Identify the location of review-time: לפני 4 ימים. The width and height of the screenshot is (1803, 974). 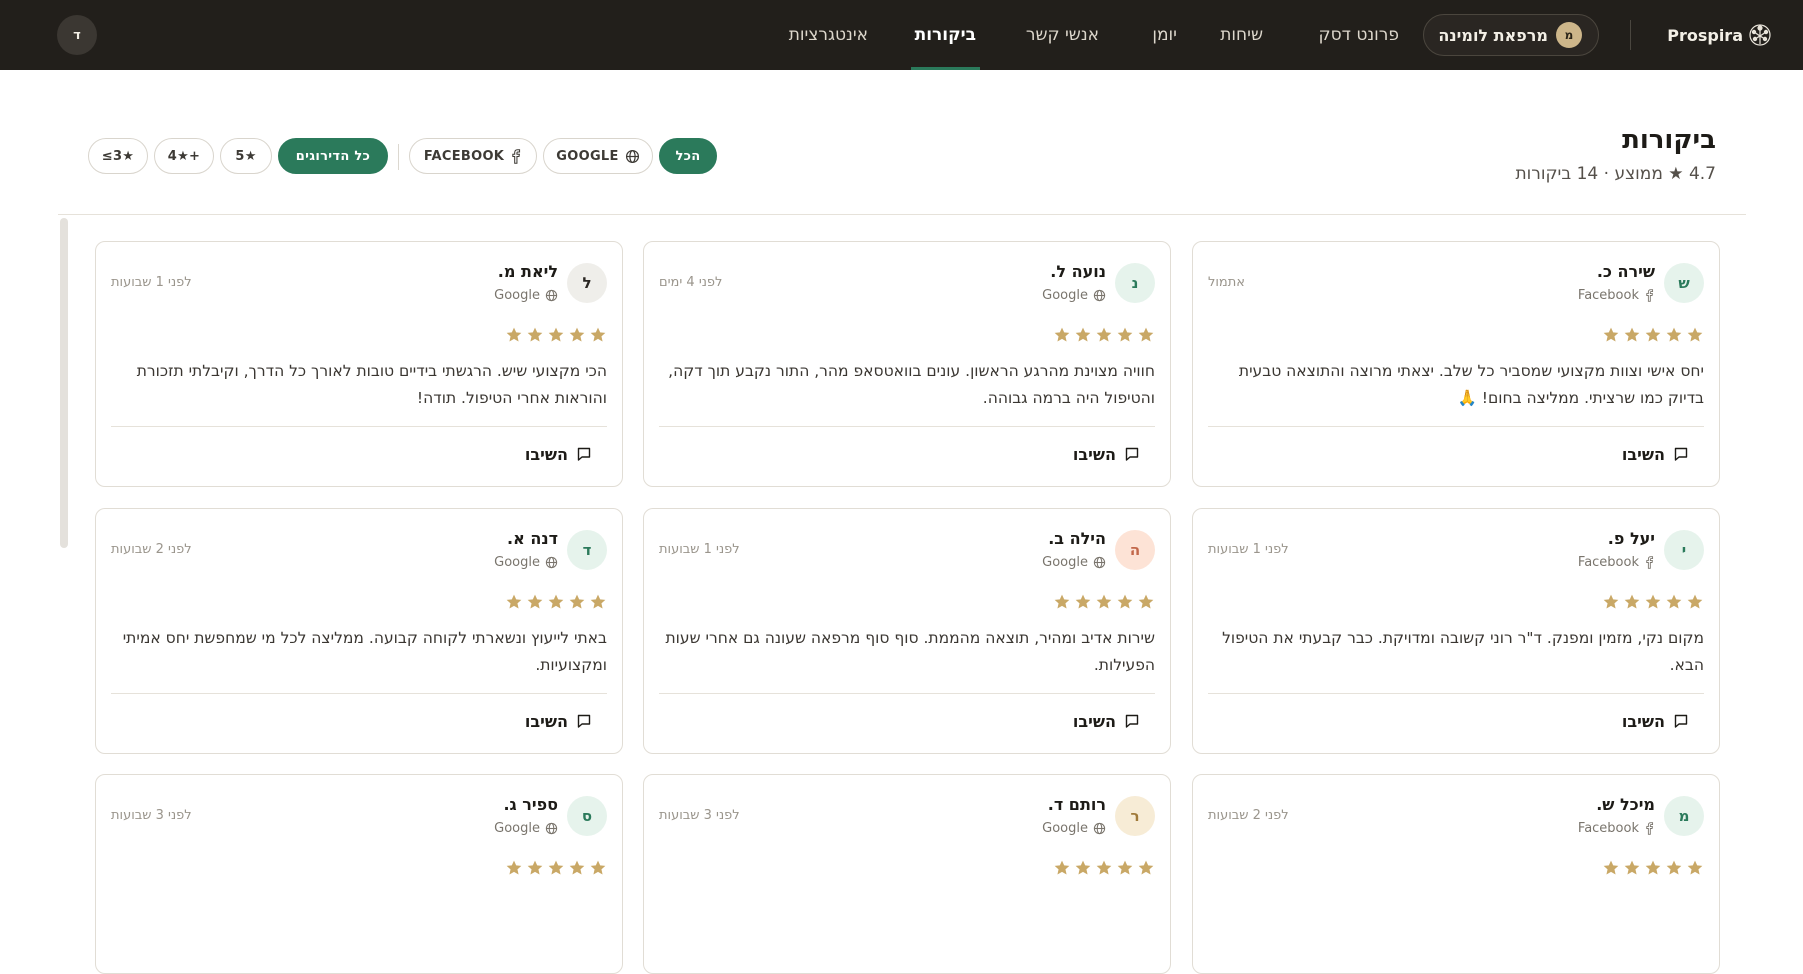
(691, 282).